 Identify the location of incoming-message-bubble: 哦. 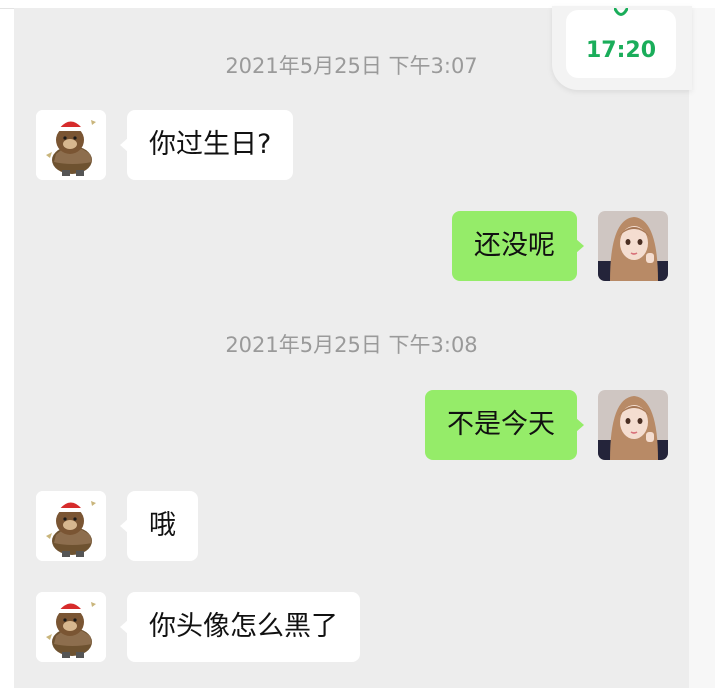
(159, 526).